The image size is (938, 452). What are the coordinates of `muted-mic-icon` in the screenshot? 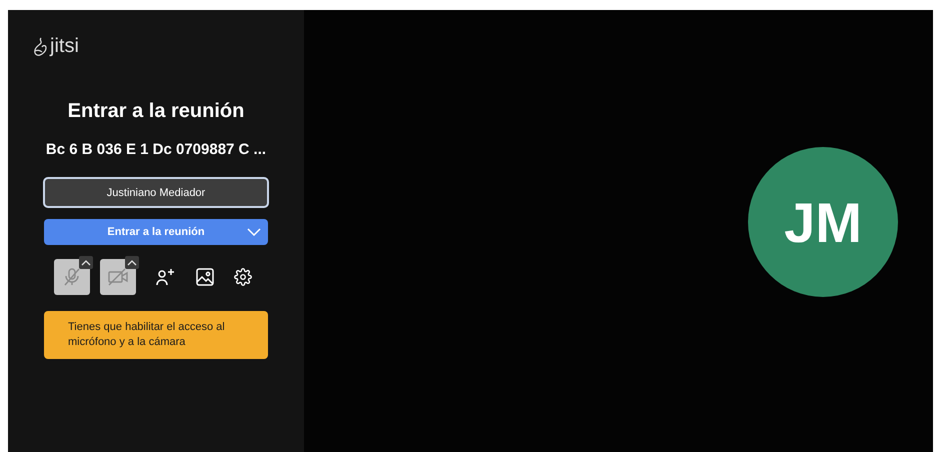 It's located at (72, 277).